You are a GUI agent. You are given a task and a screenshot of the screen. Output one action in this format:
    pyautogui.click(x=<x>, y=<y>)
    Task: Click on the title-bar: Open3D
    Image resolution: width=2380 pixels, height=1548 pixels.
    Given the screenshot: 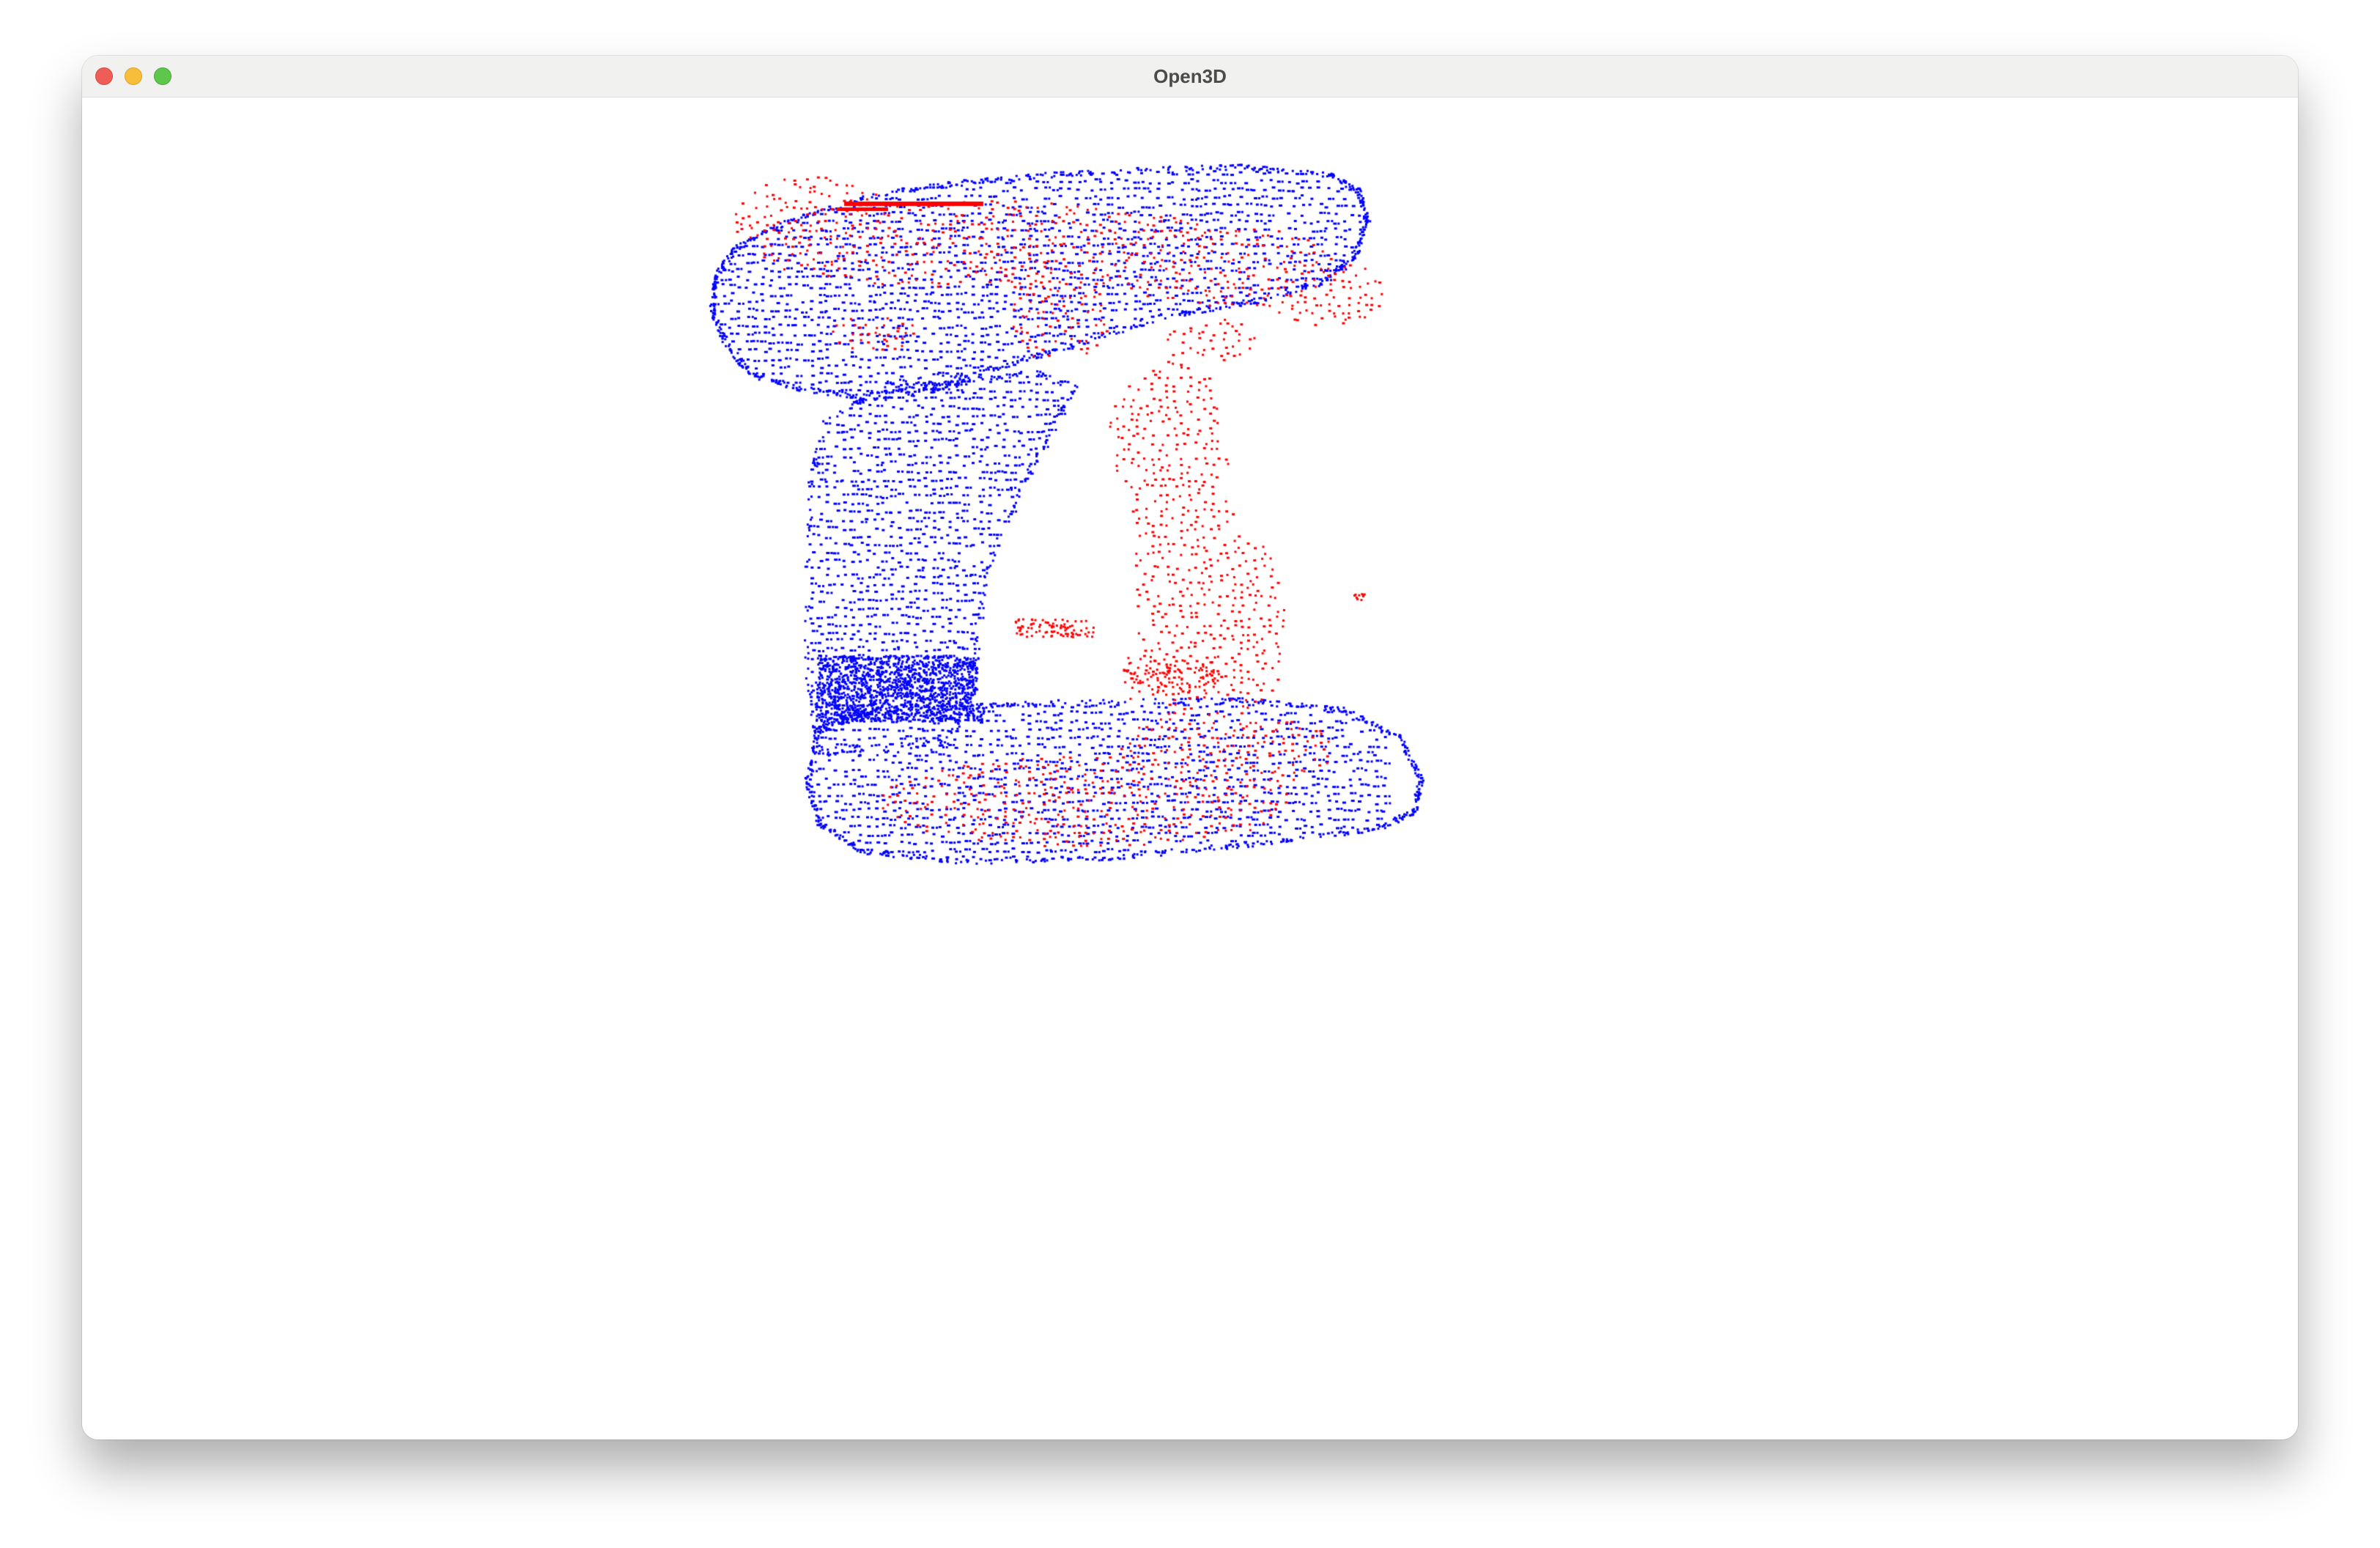 What is the action you would take?
    pyautogui.click(x=1190, y=76)
    